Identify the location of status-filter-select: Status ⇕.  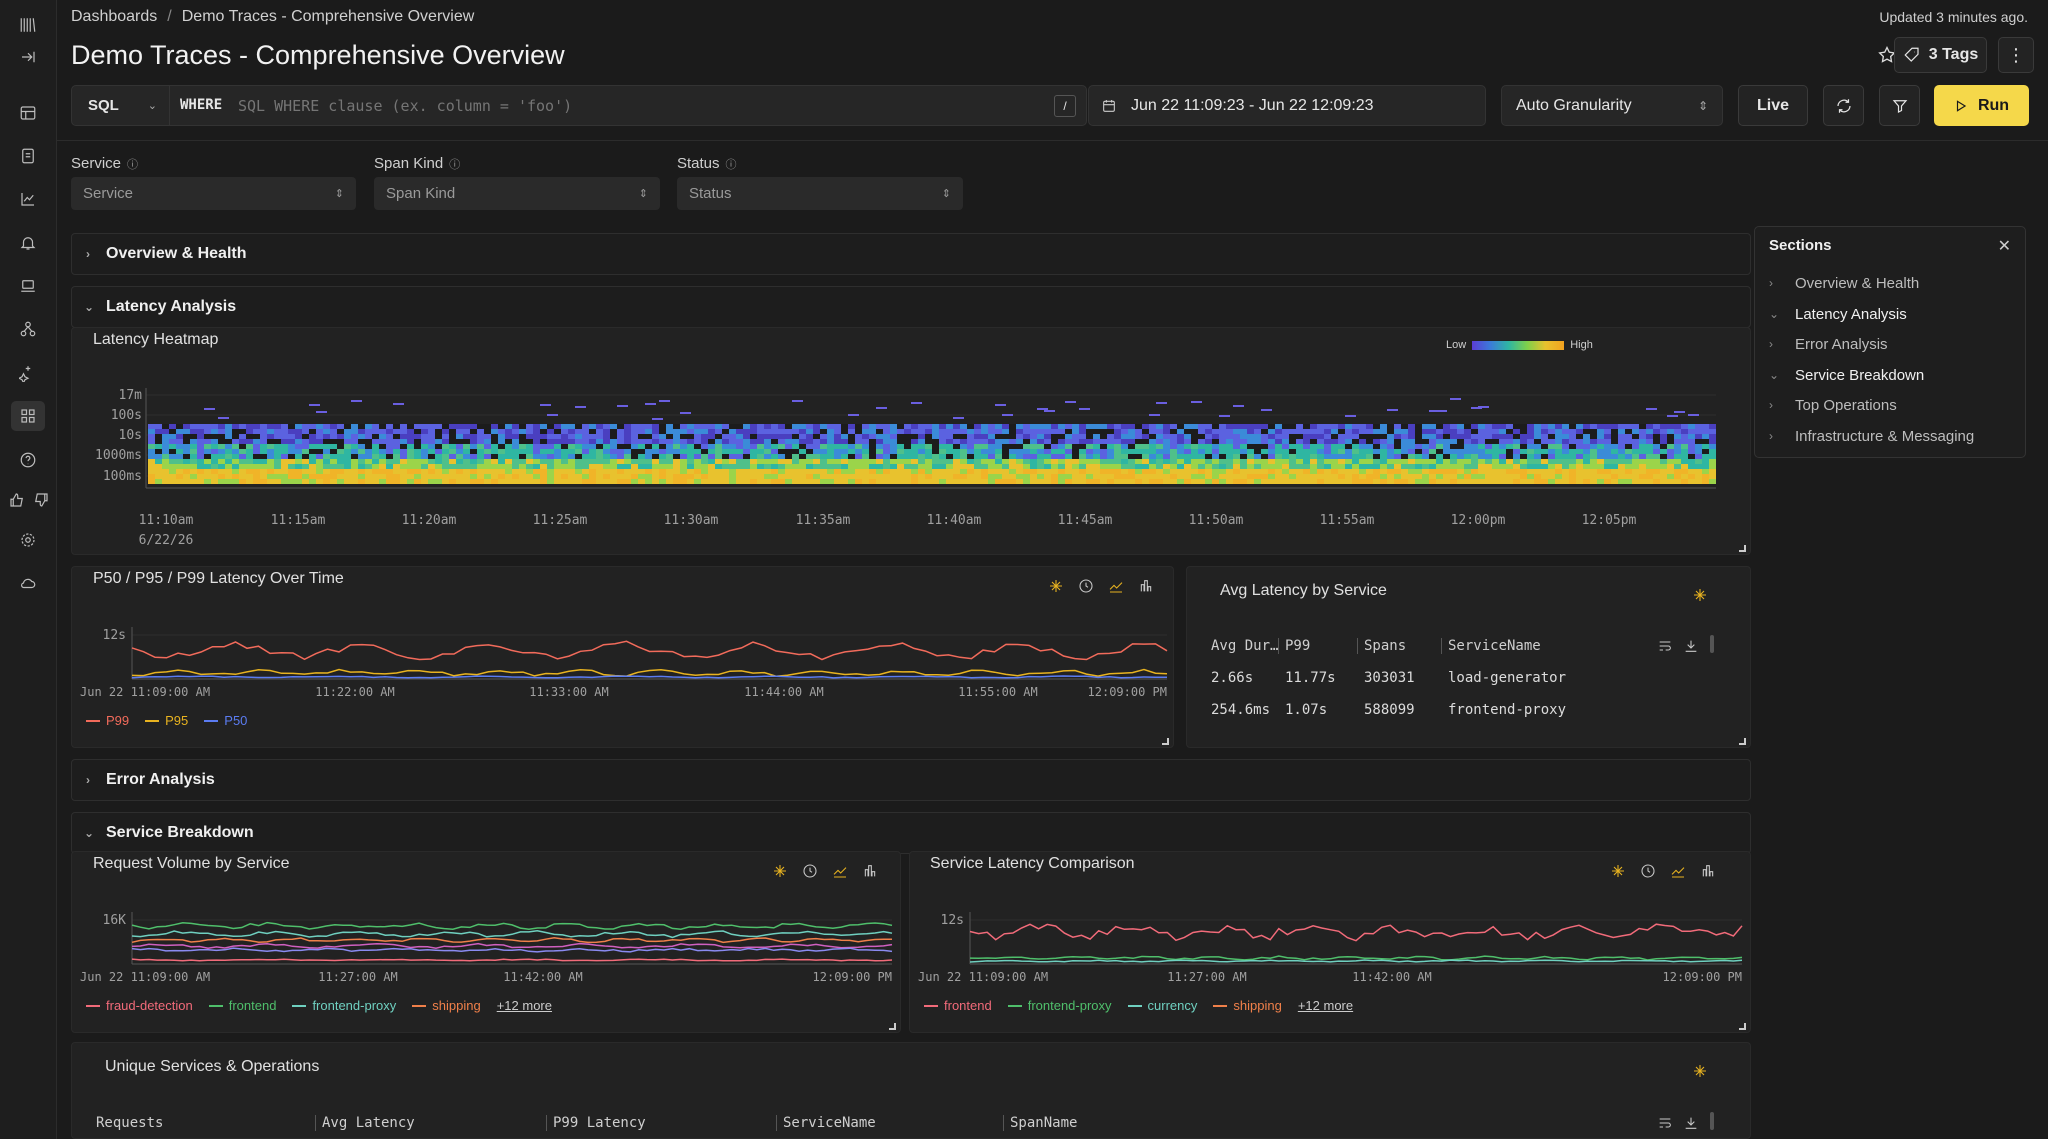
(820, 193).